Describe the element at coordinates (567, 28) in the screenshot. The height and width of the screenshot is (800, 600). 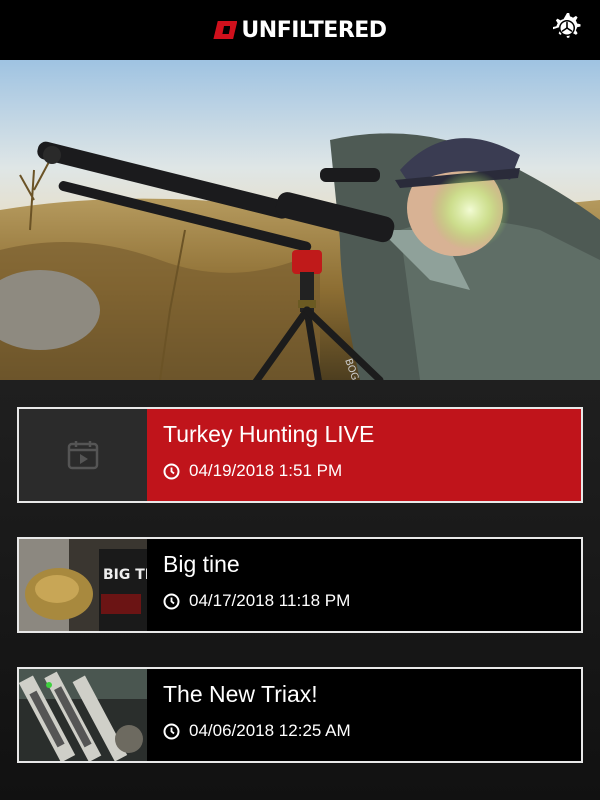
I see `gear-icon` at that location.